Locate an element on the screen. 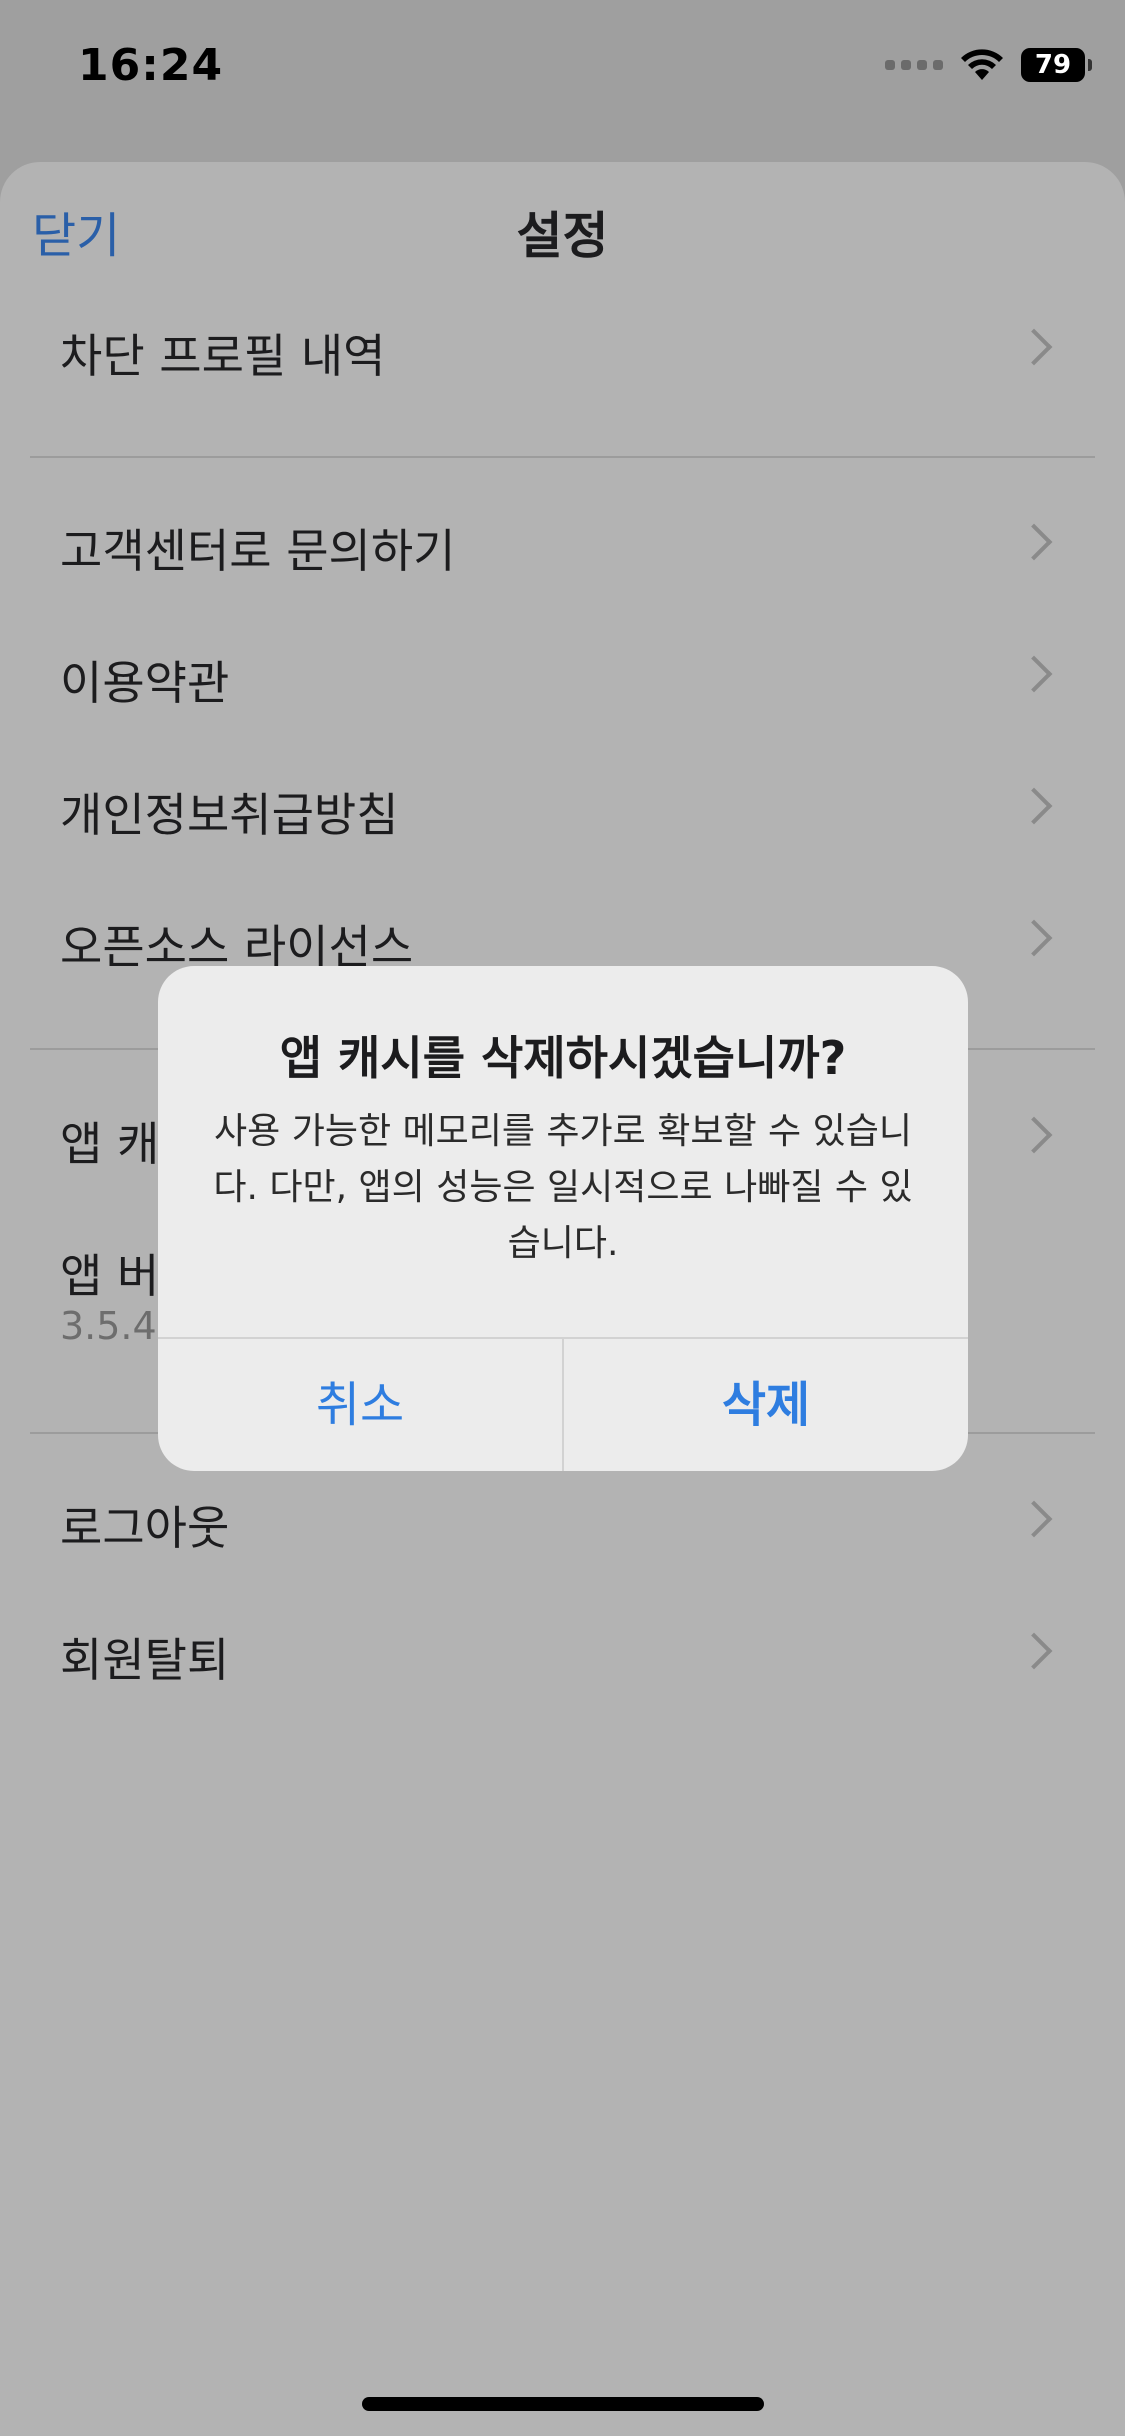  settings-row-logout: 로그아웃 is located at coordinates (562, 1524).